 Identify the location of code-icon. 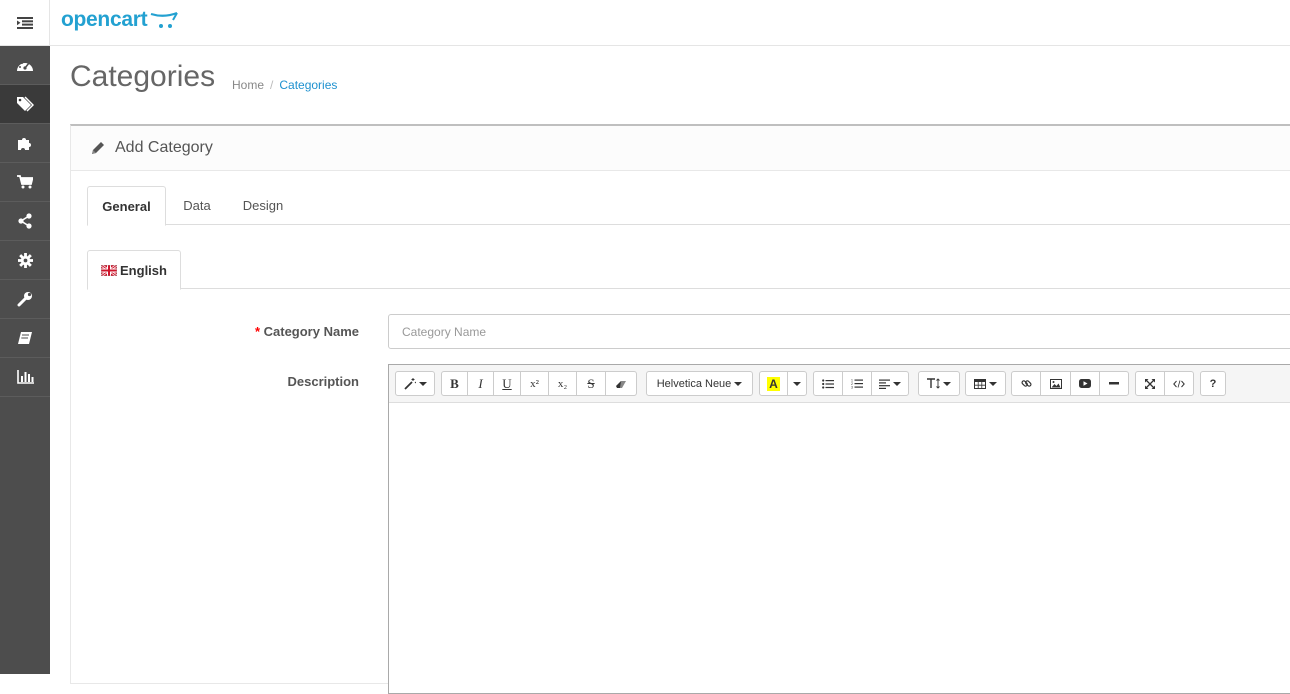
(1179, 383).